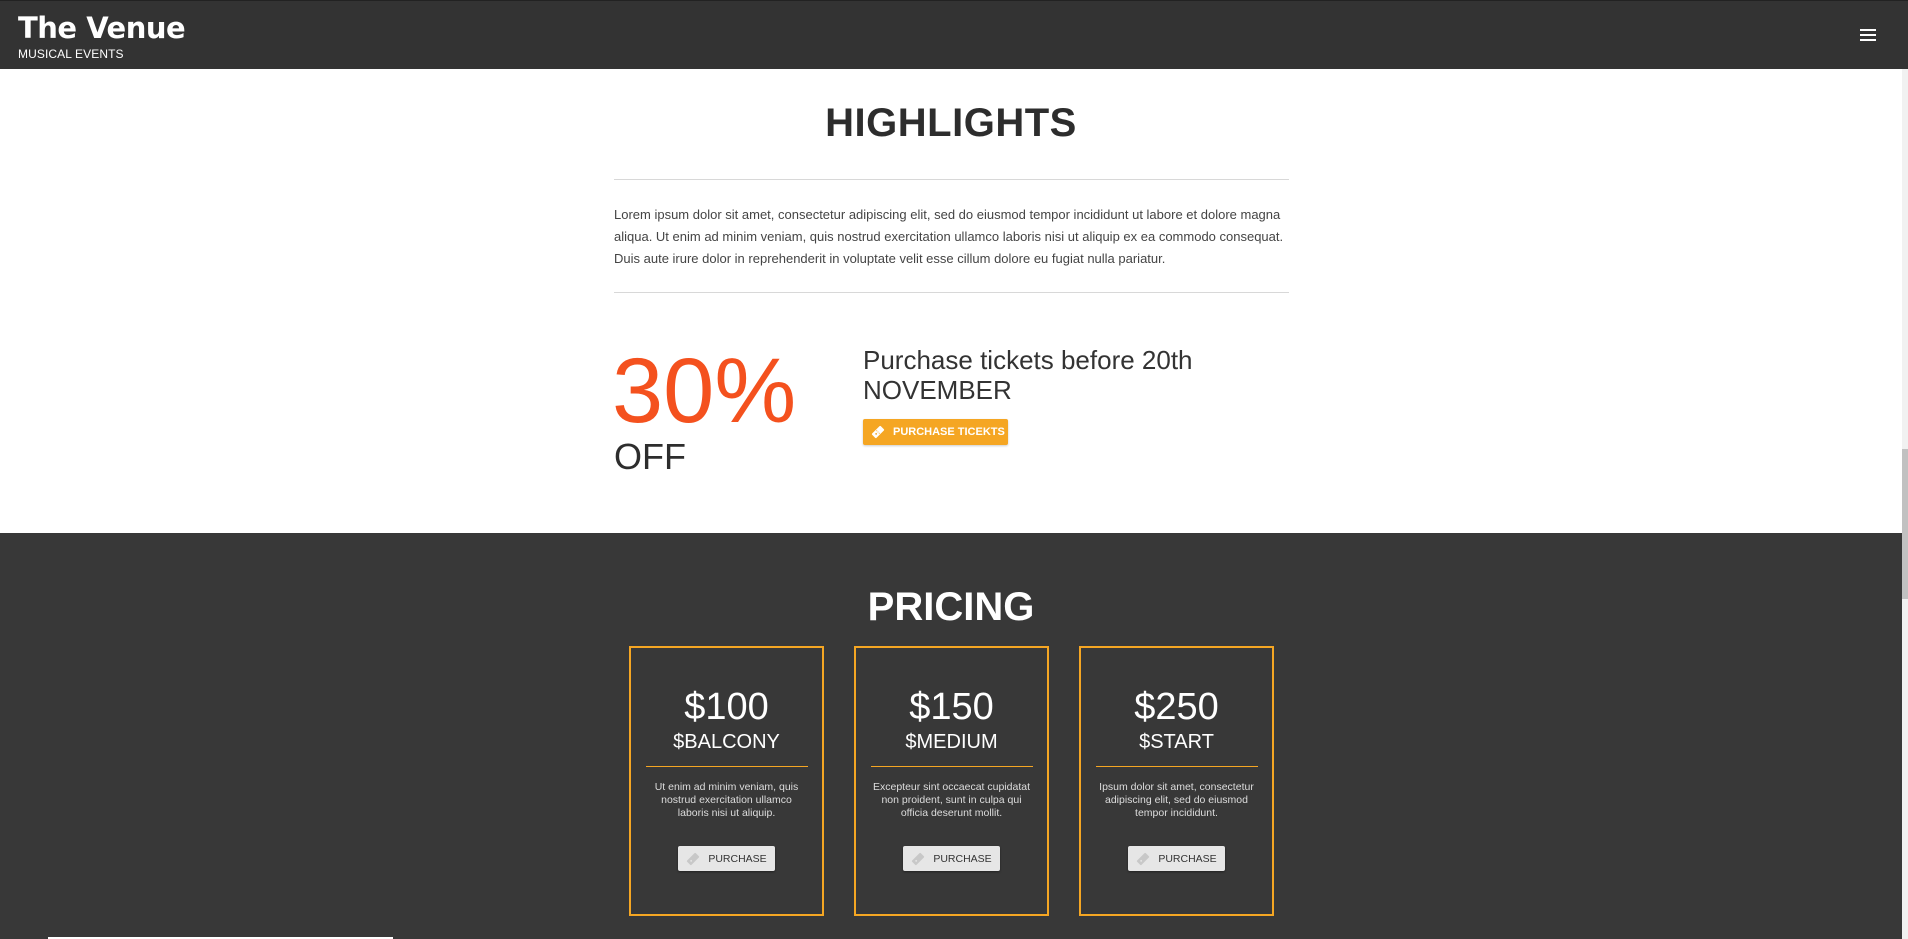  I want to click on plan-price: $100, so click(726, 707).